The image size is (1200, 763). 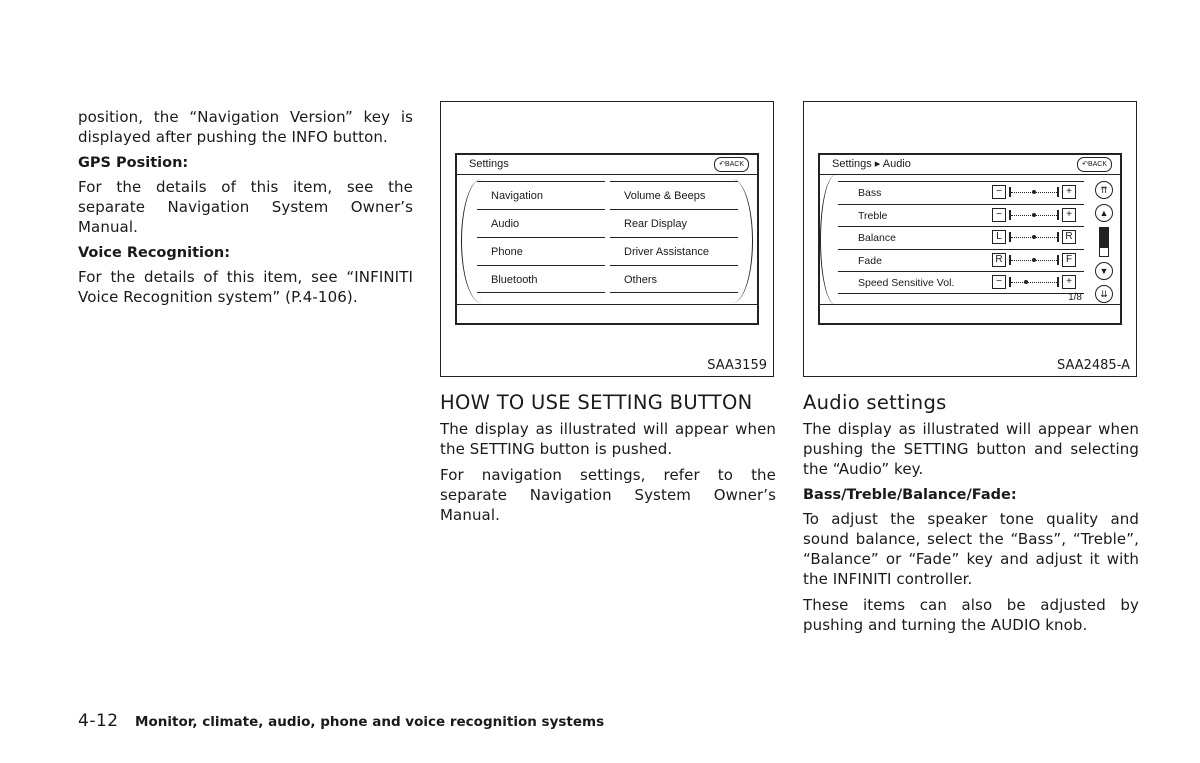 I want to click on voice-recognition-heading: Voice Recognition:, so click(x=154, y=253).